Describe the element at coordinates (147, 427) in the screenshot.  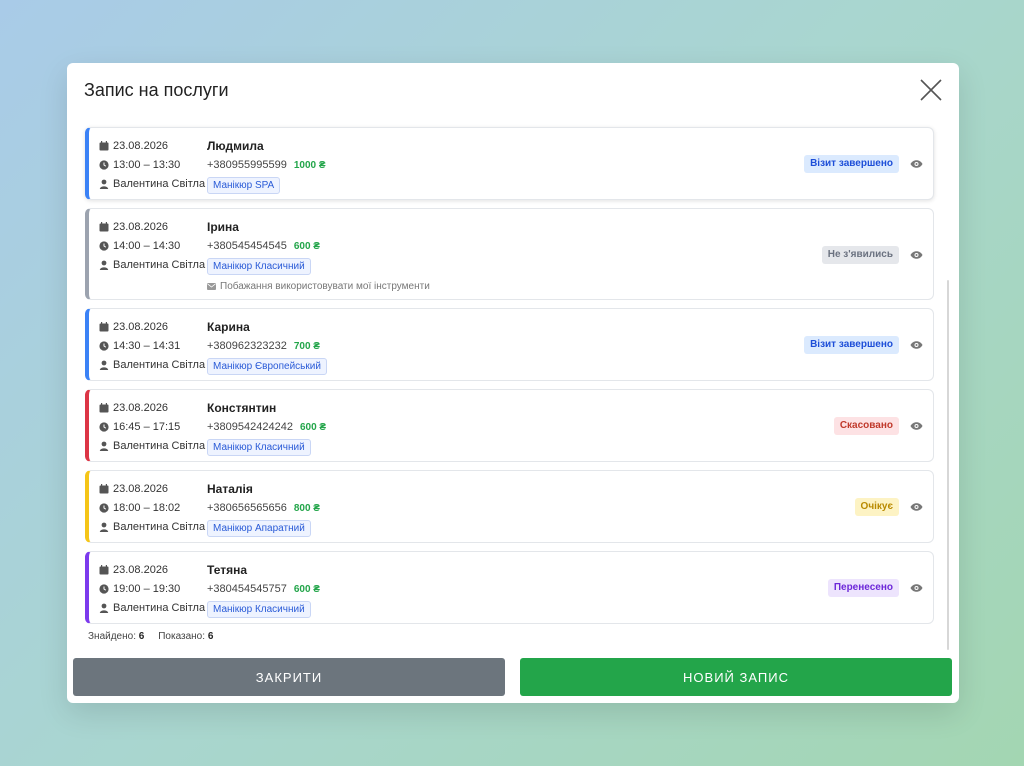
I see `appointment-time: 16:45 – 17:15` at that location.